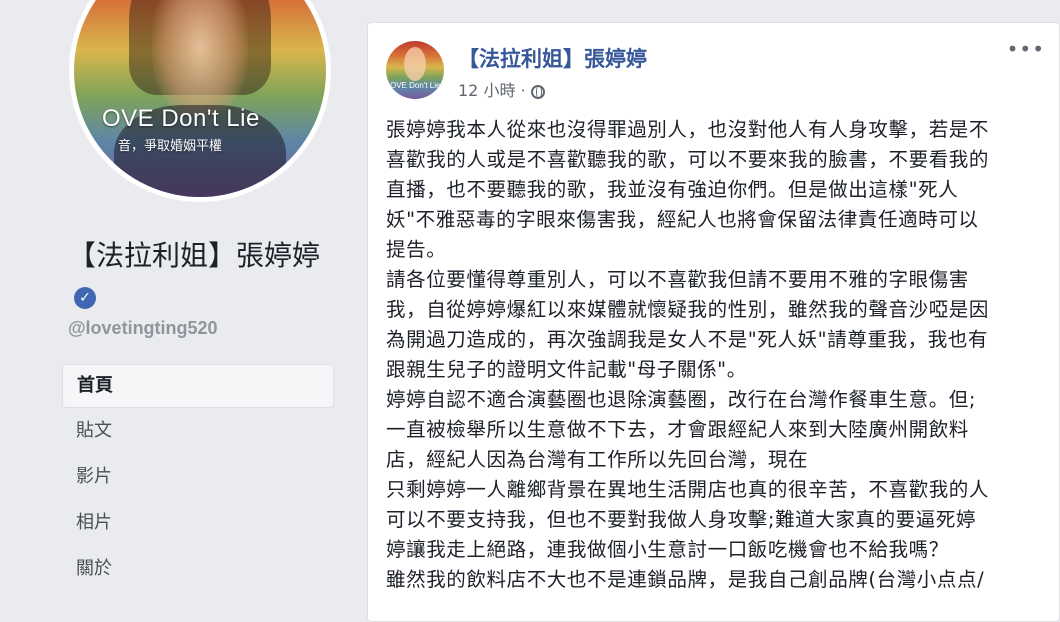 This screenshot has width=1060, height=622. What do you see at coordinates (672, 189) in the screenshot?
I see `post-line: 直播，也不要聽我的歌，我並沒有強迫你們。但是做出這樣"死人` at bounding box center [672, 189].